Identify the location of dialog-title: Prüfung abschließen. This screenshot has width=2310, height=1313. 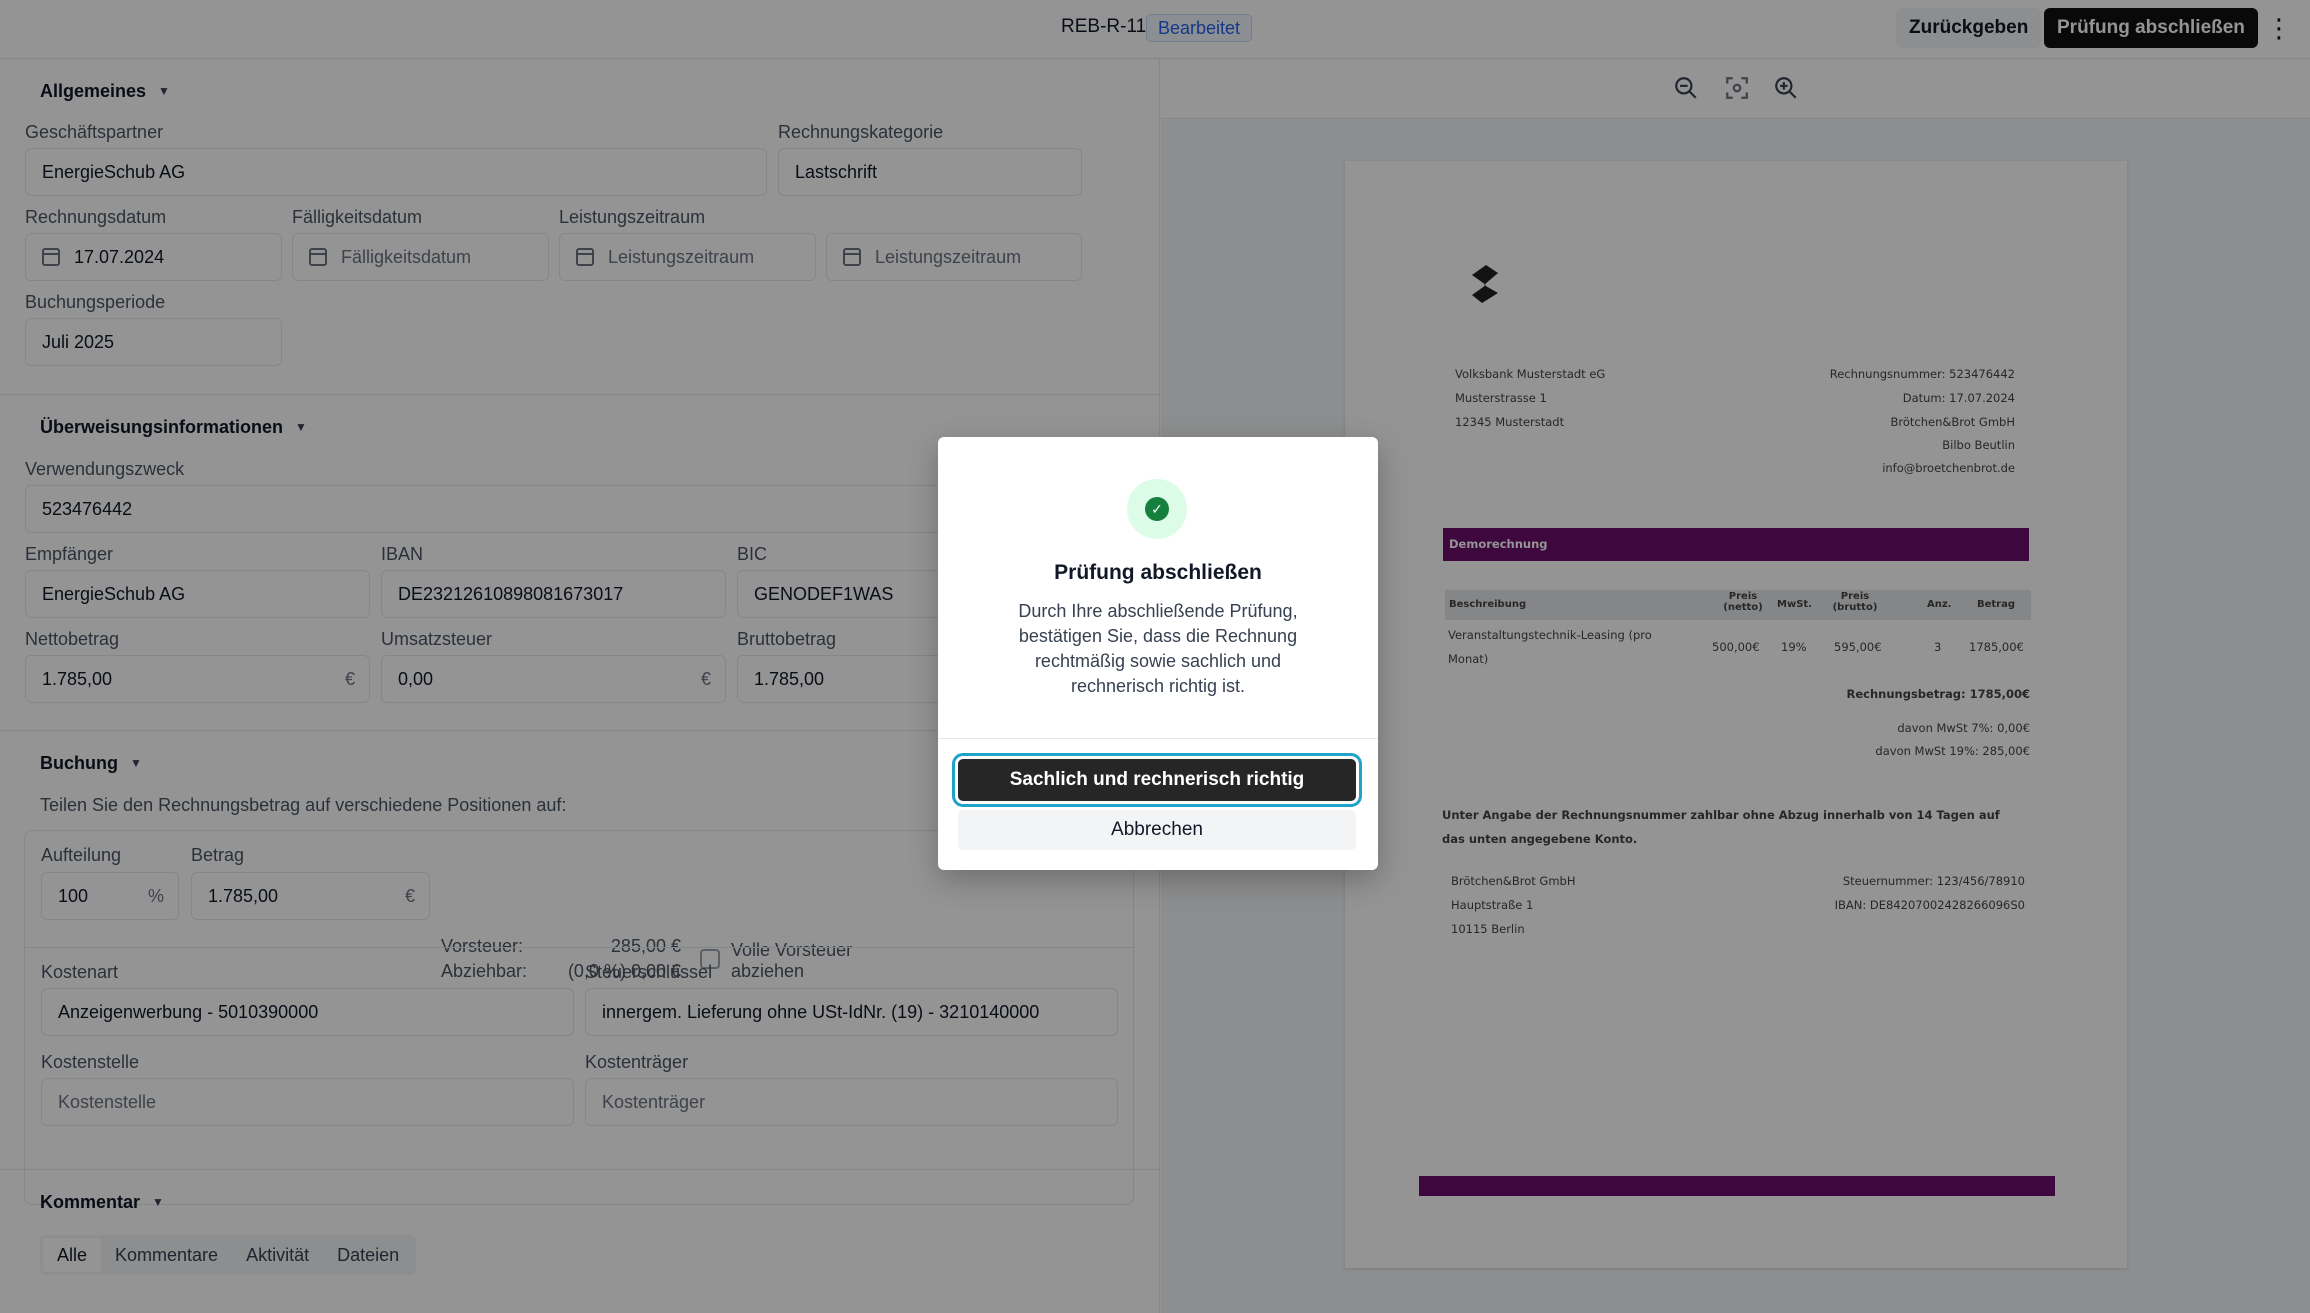
(1158, 572).